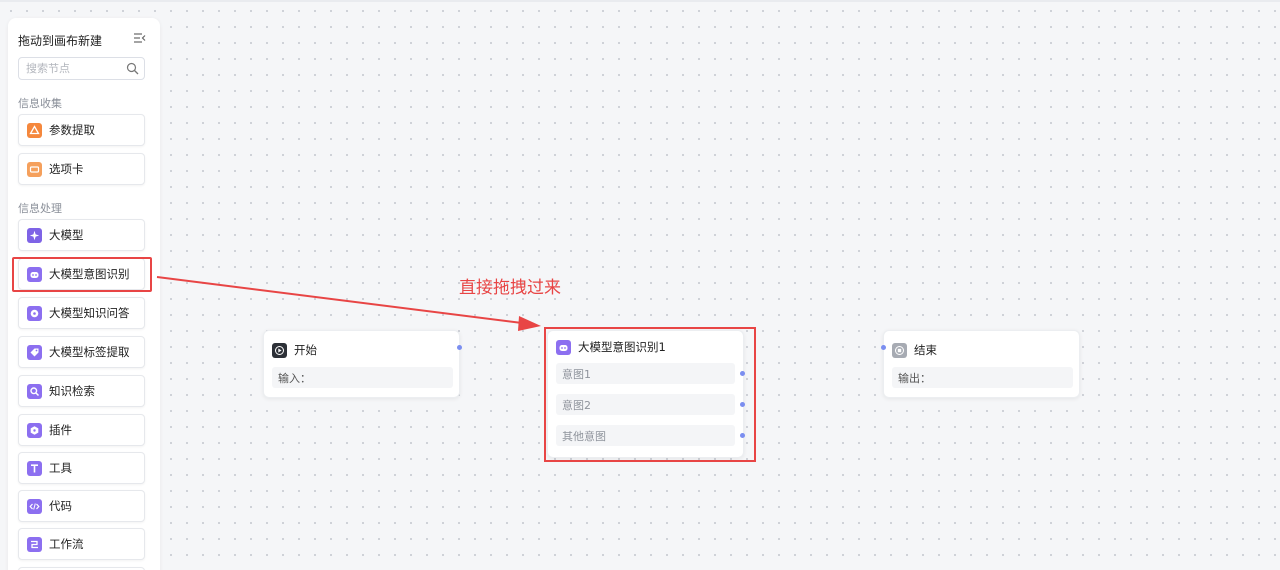 Image resolution: width=1280 pixels, height=570 pixels. What do you see at coordinates (81, 506) in the screenshot?
I see `sidebar-item-code: 代码` at bounding box center [81, 506].